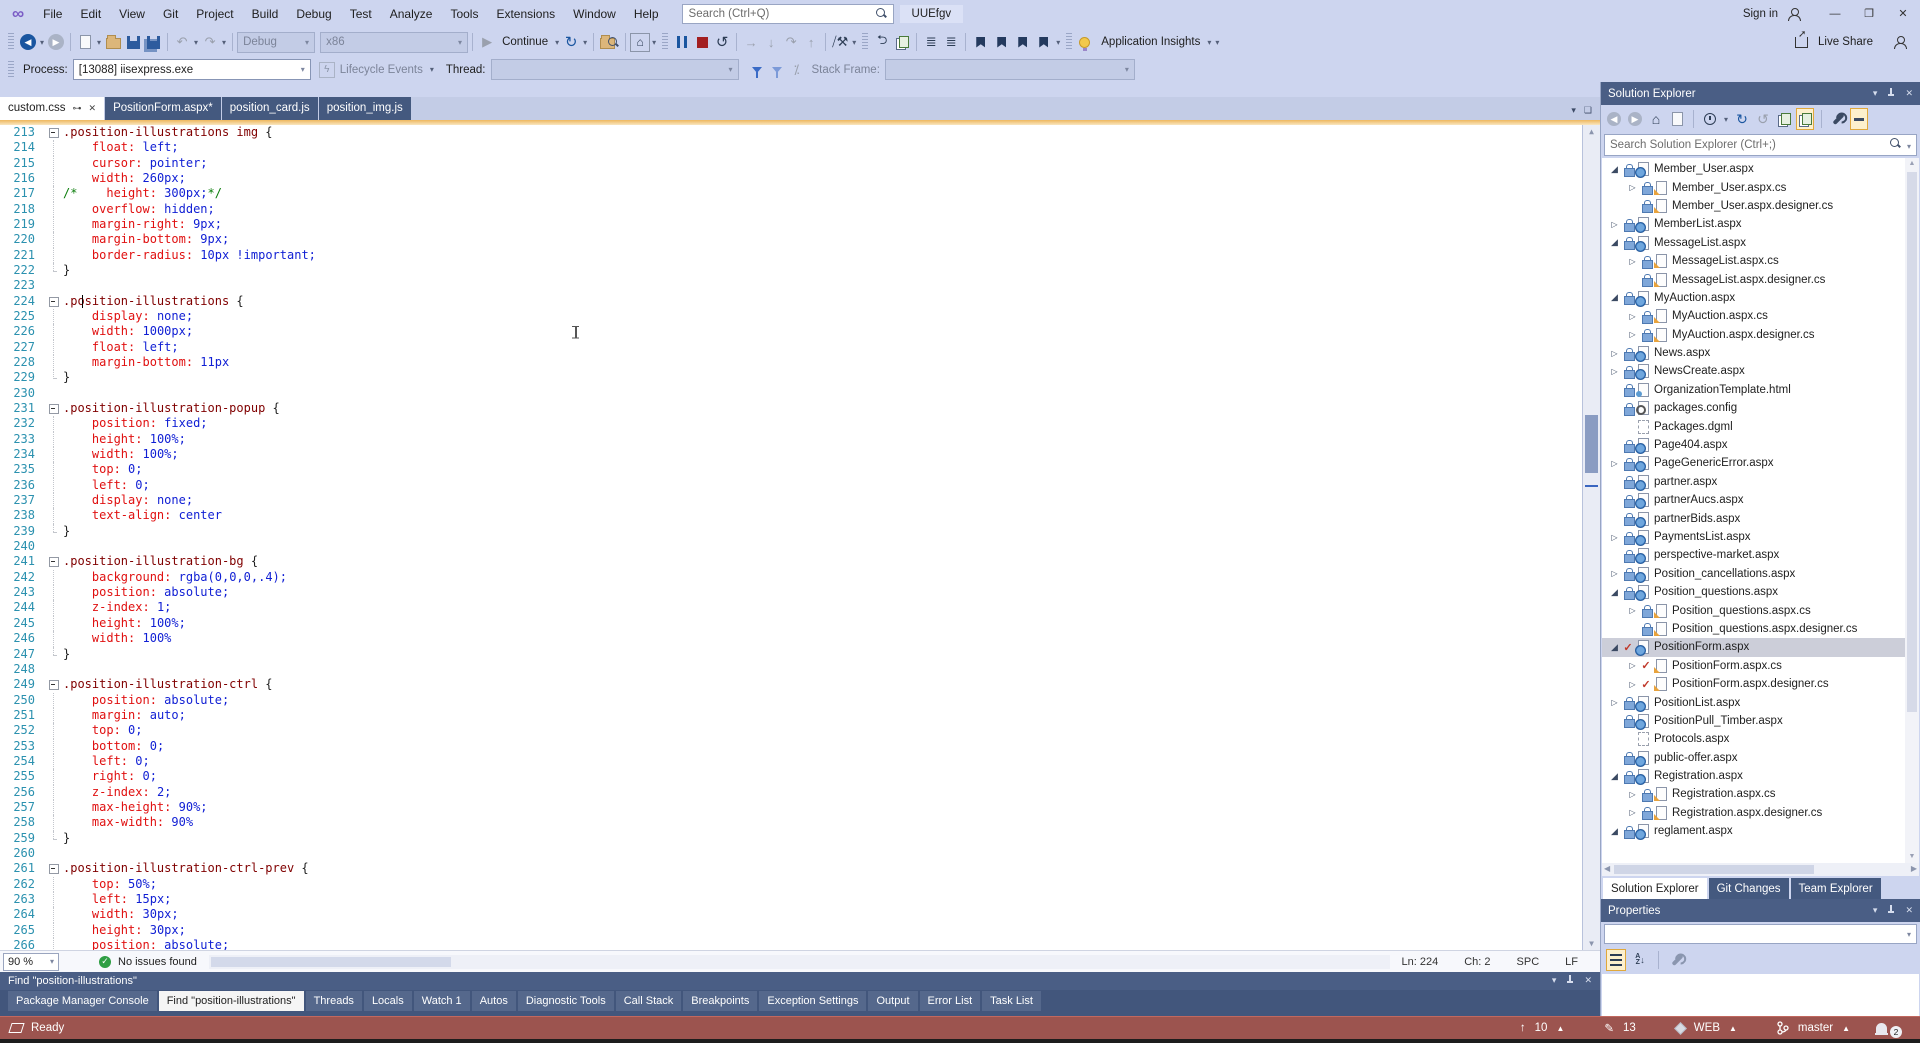 The image size is (1920, 1043). What do you see at coordinates (1760, 14) in the screenshot?
I see `sign-in-button: Sign in` at bounding box center [1760, 14].